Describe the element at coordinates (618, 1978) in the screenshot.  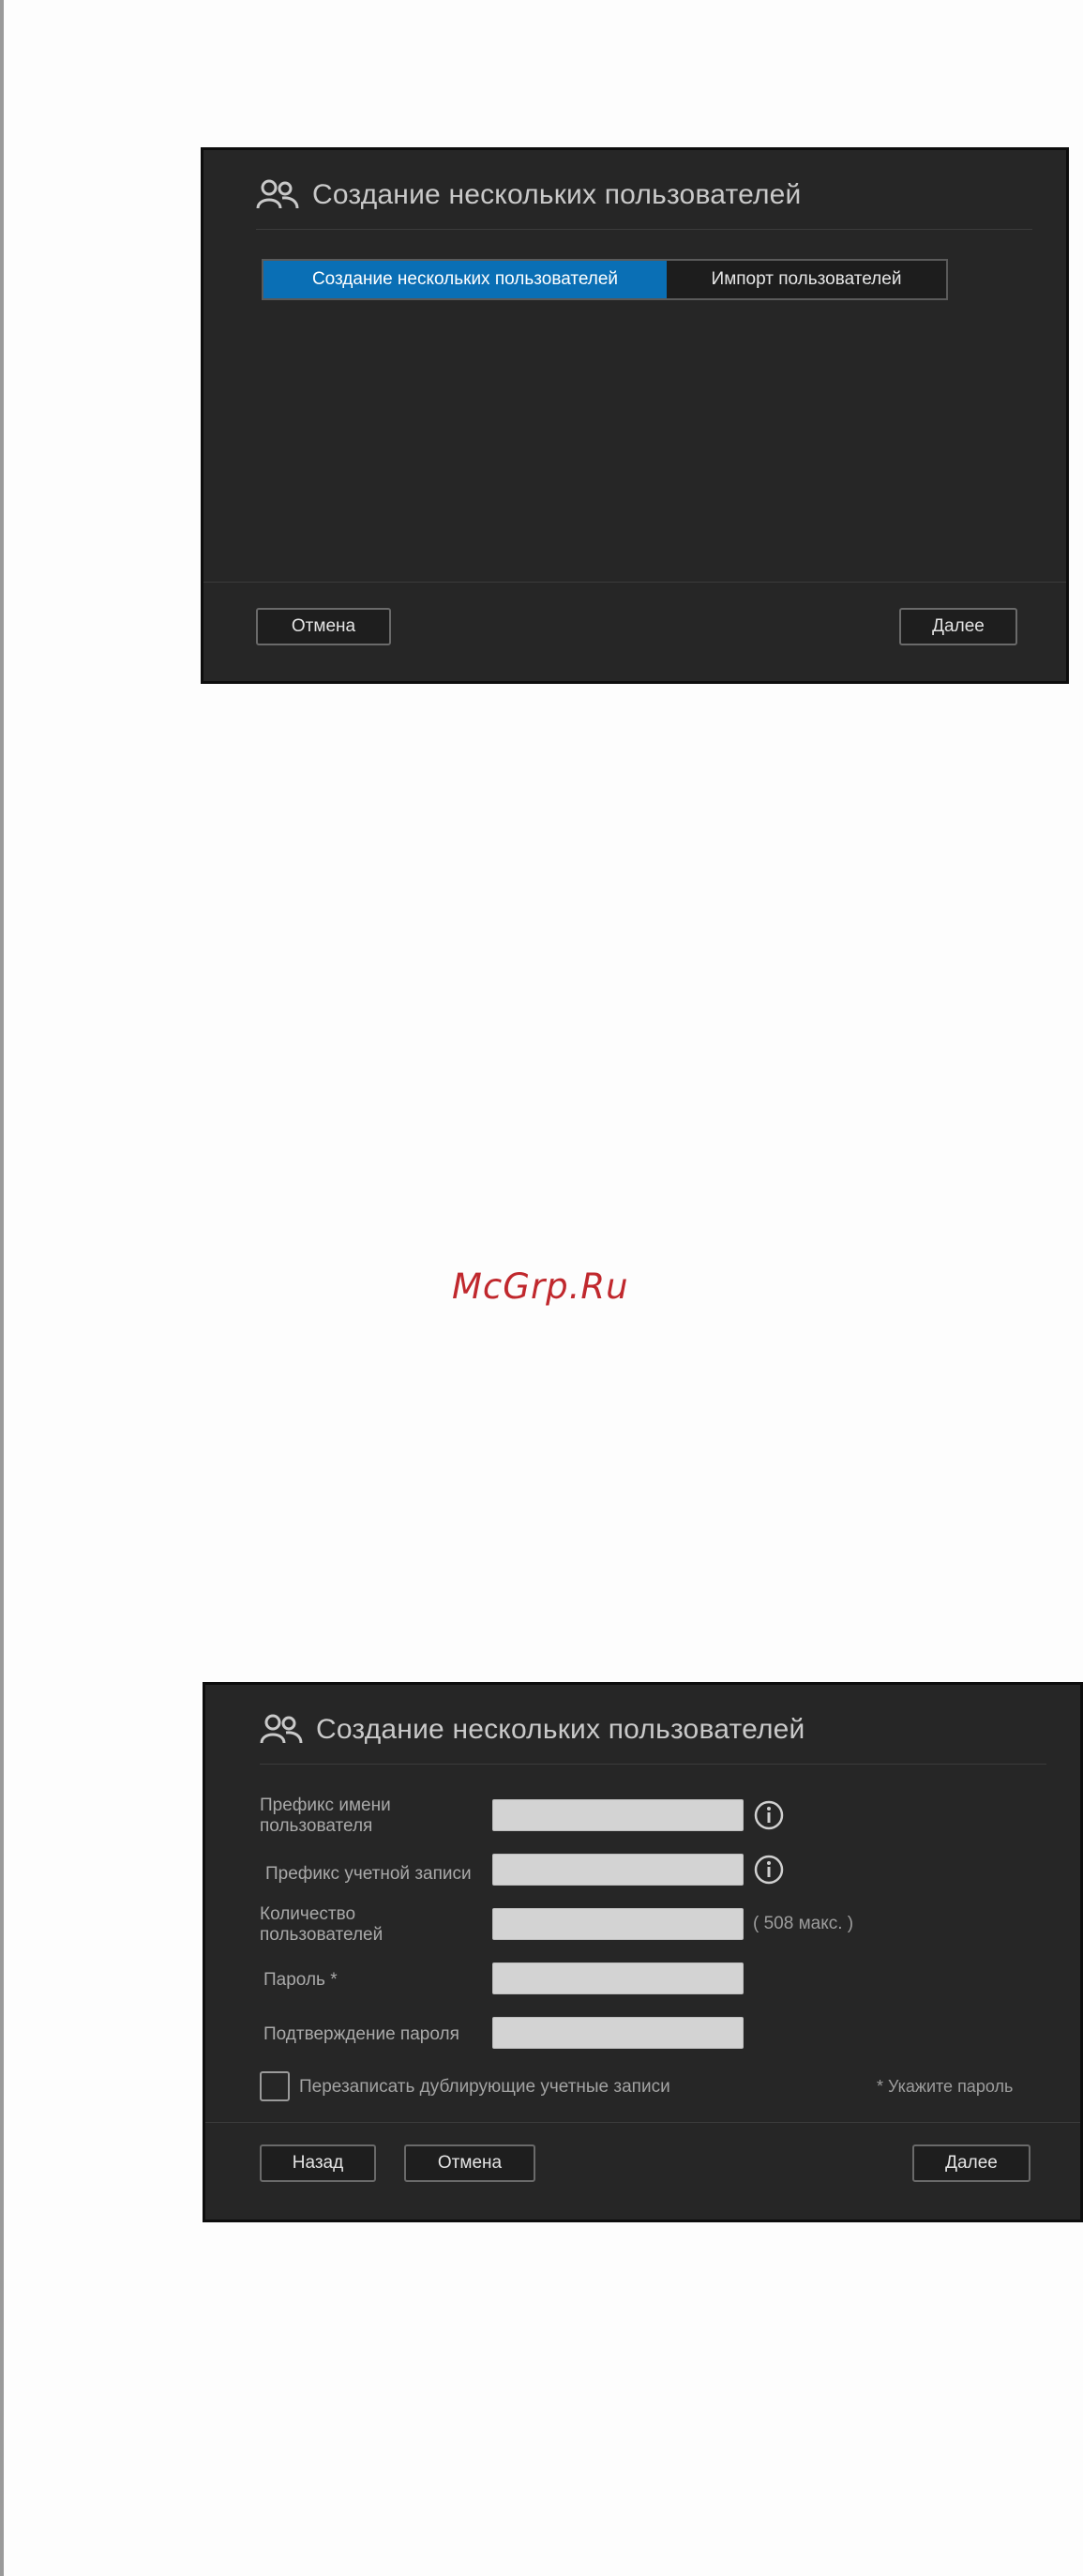
I see `password-input` at that location.